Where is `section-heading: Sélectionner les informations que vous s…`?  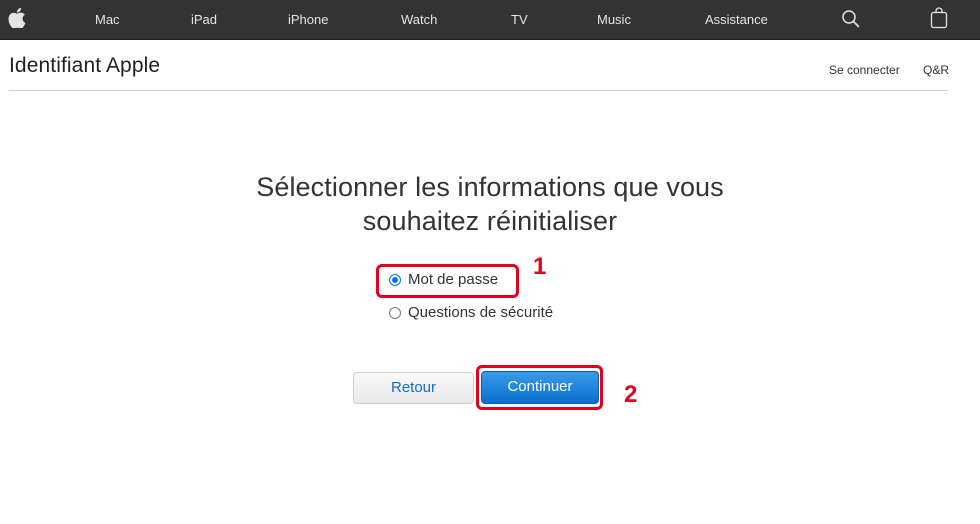 section-heading: Sélectionner les informations que vous s… is located at coordinates (490, 204).